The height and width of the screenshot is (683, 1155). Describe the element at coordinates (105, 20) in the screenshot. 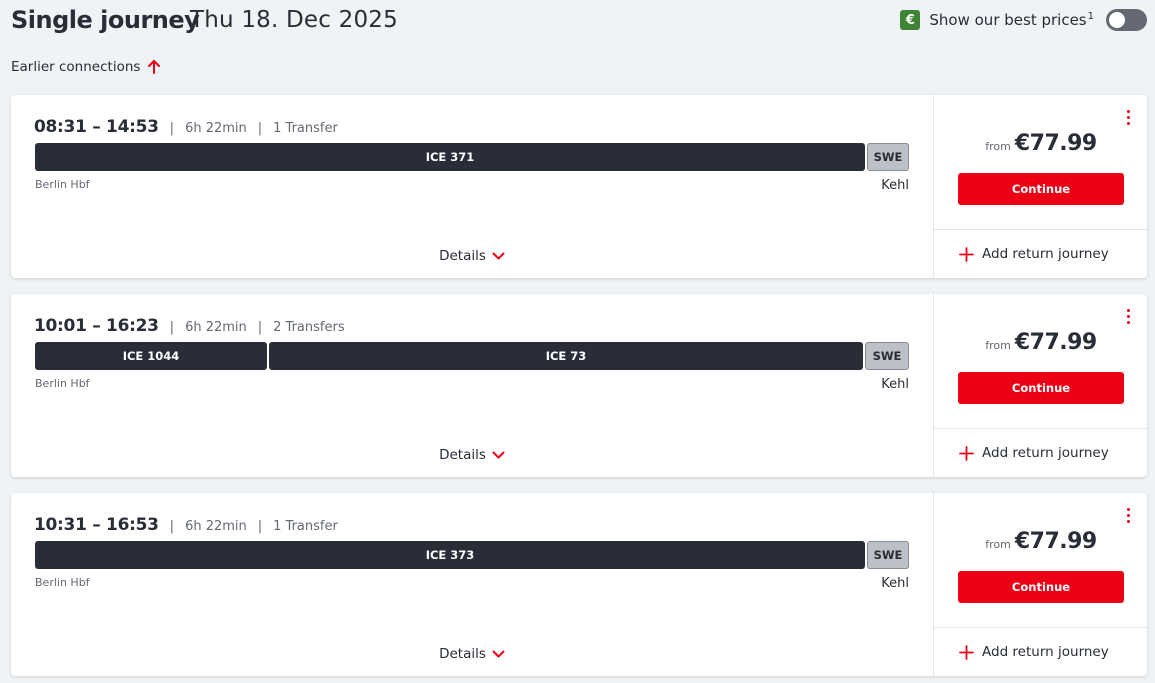

I see `page-title: Single journey` at that location.